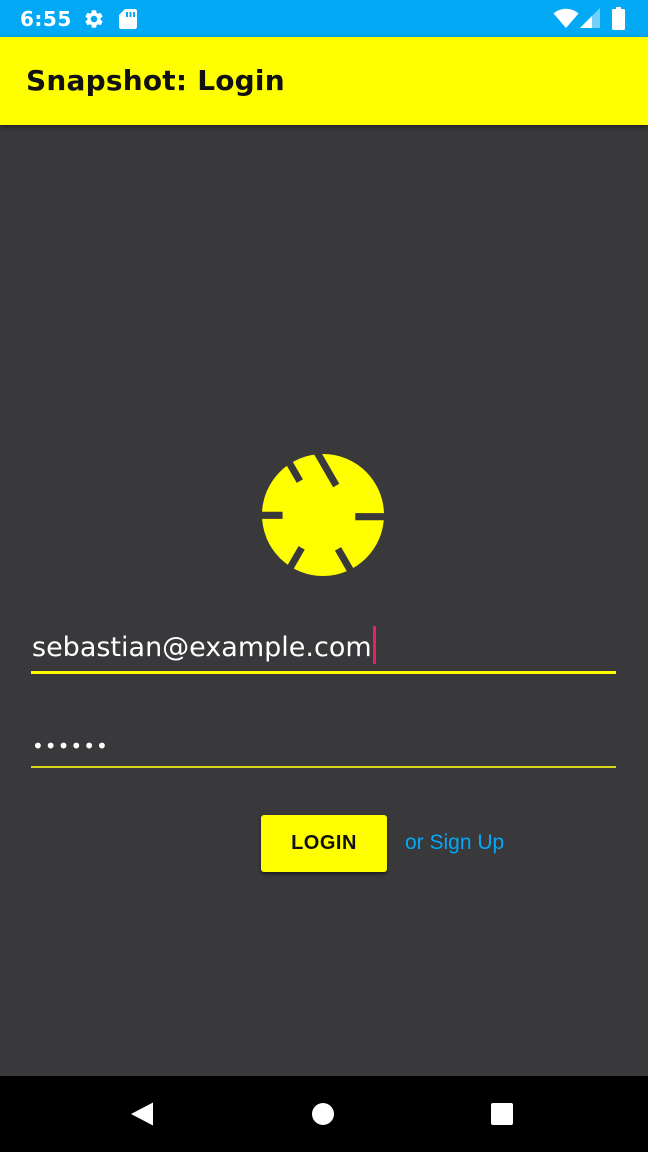 This screenshot has width=648, height=1152. I want to click on email-field-underline, so click(323, 672).